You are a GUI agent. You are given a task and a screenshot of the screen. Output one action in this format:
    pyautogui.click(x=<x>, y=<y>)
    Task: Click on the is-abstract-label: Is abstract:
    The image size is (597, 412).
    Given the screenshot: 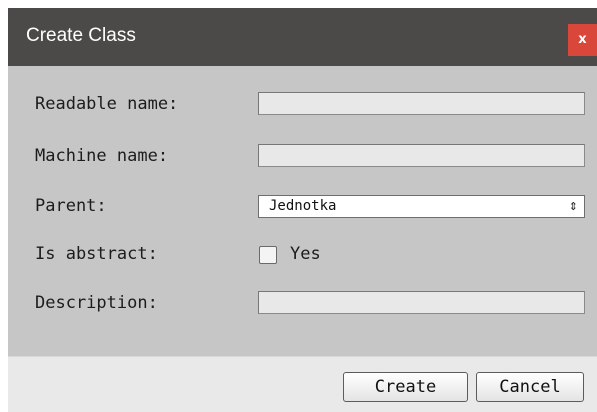 What is the action you would take?
    pyautogui.click(x=96, y=254)
    